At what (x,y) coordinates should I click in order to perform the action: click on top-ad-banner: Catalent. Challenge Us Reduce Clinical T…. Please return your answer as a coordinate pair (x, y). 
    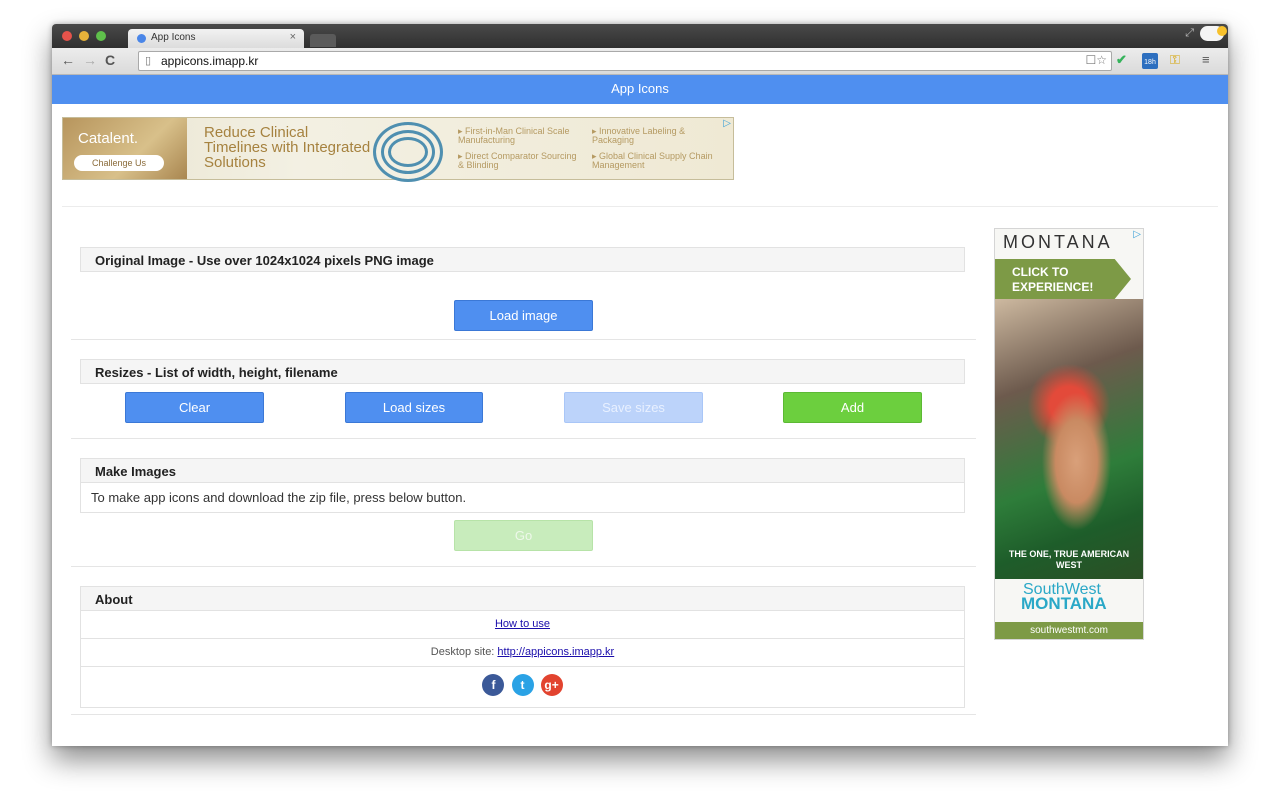
    Looking at the image, I should click on (398, 149).